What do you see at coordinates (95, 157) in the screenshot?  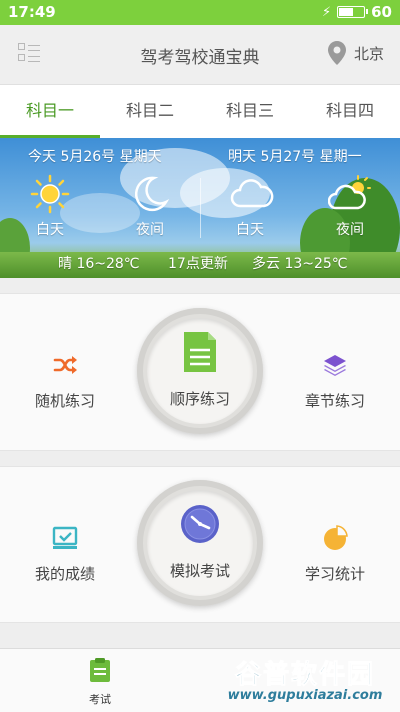 I see `weather-today-date: 今天 5月26号 星期天` at bounding box center [95, 157].